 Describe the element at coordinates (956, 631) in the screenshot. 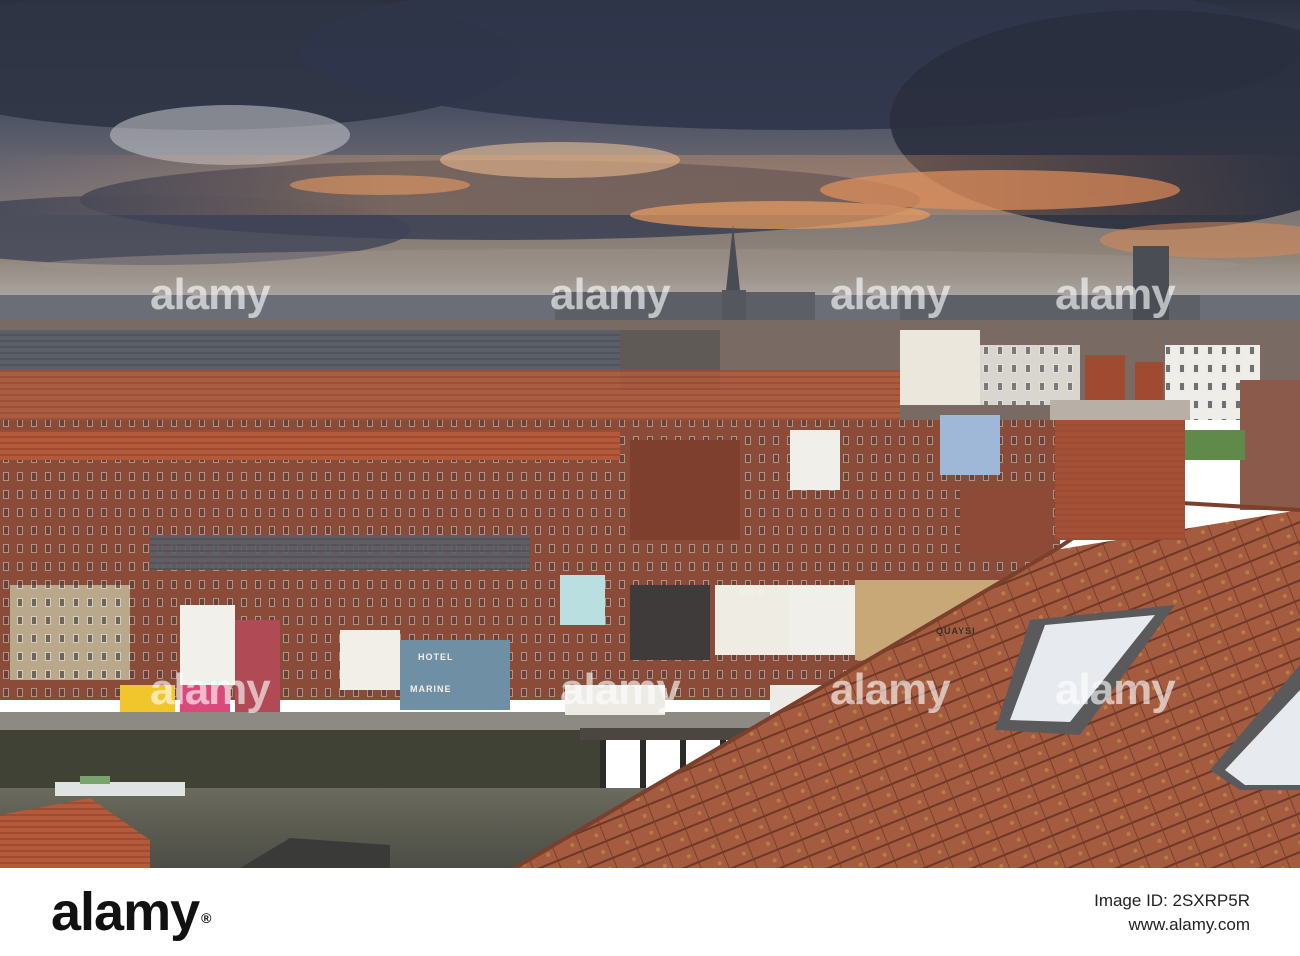

I see `quayside-sign: QUAYSI` at that location.